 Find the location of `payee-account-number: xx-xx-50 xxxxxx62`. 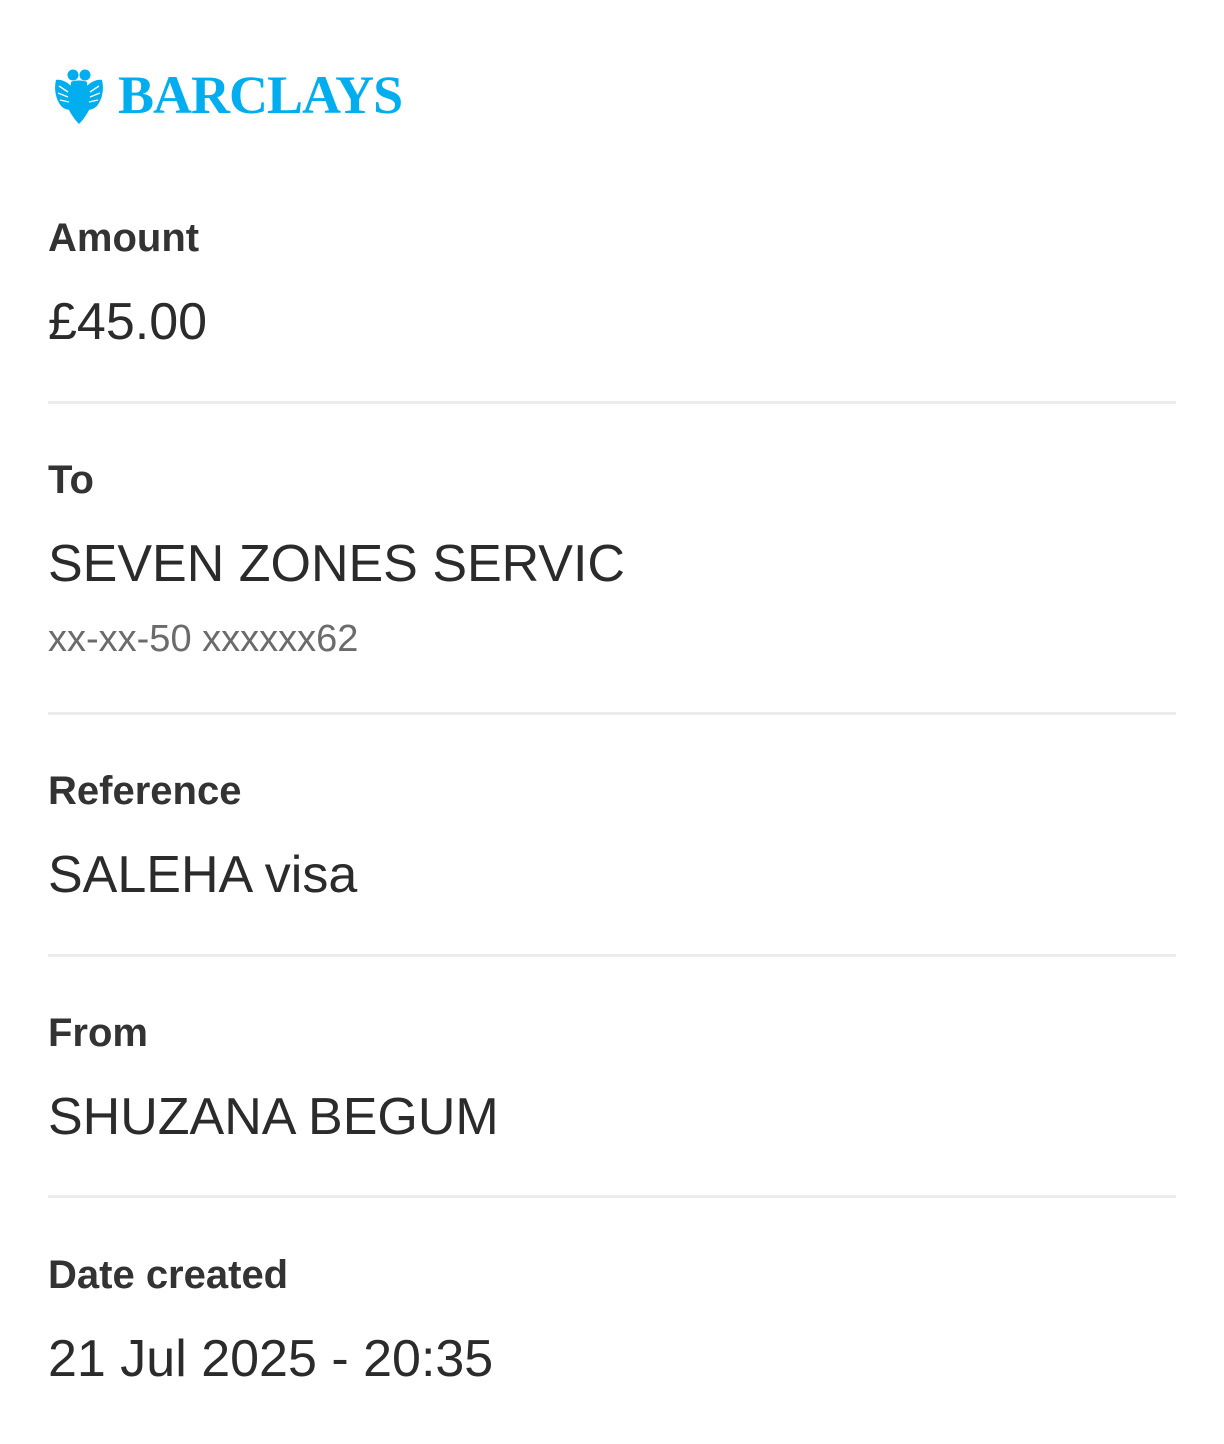

payee-account-number: xx-xx-50 xxxxxx62 is located at coordinates (203, 639).